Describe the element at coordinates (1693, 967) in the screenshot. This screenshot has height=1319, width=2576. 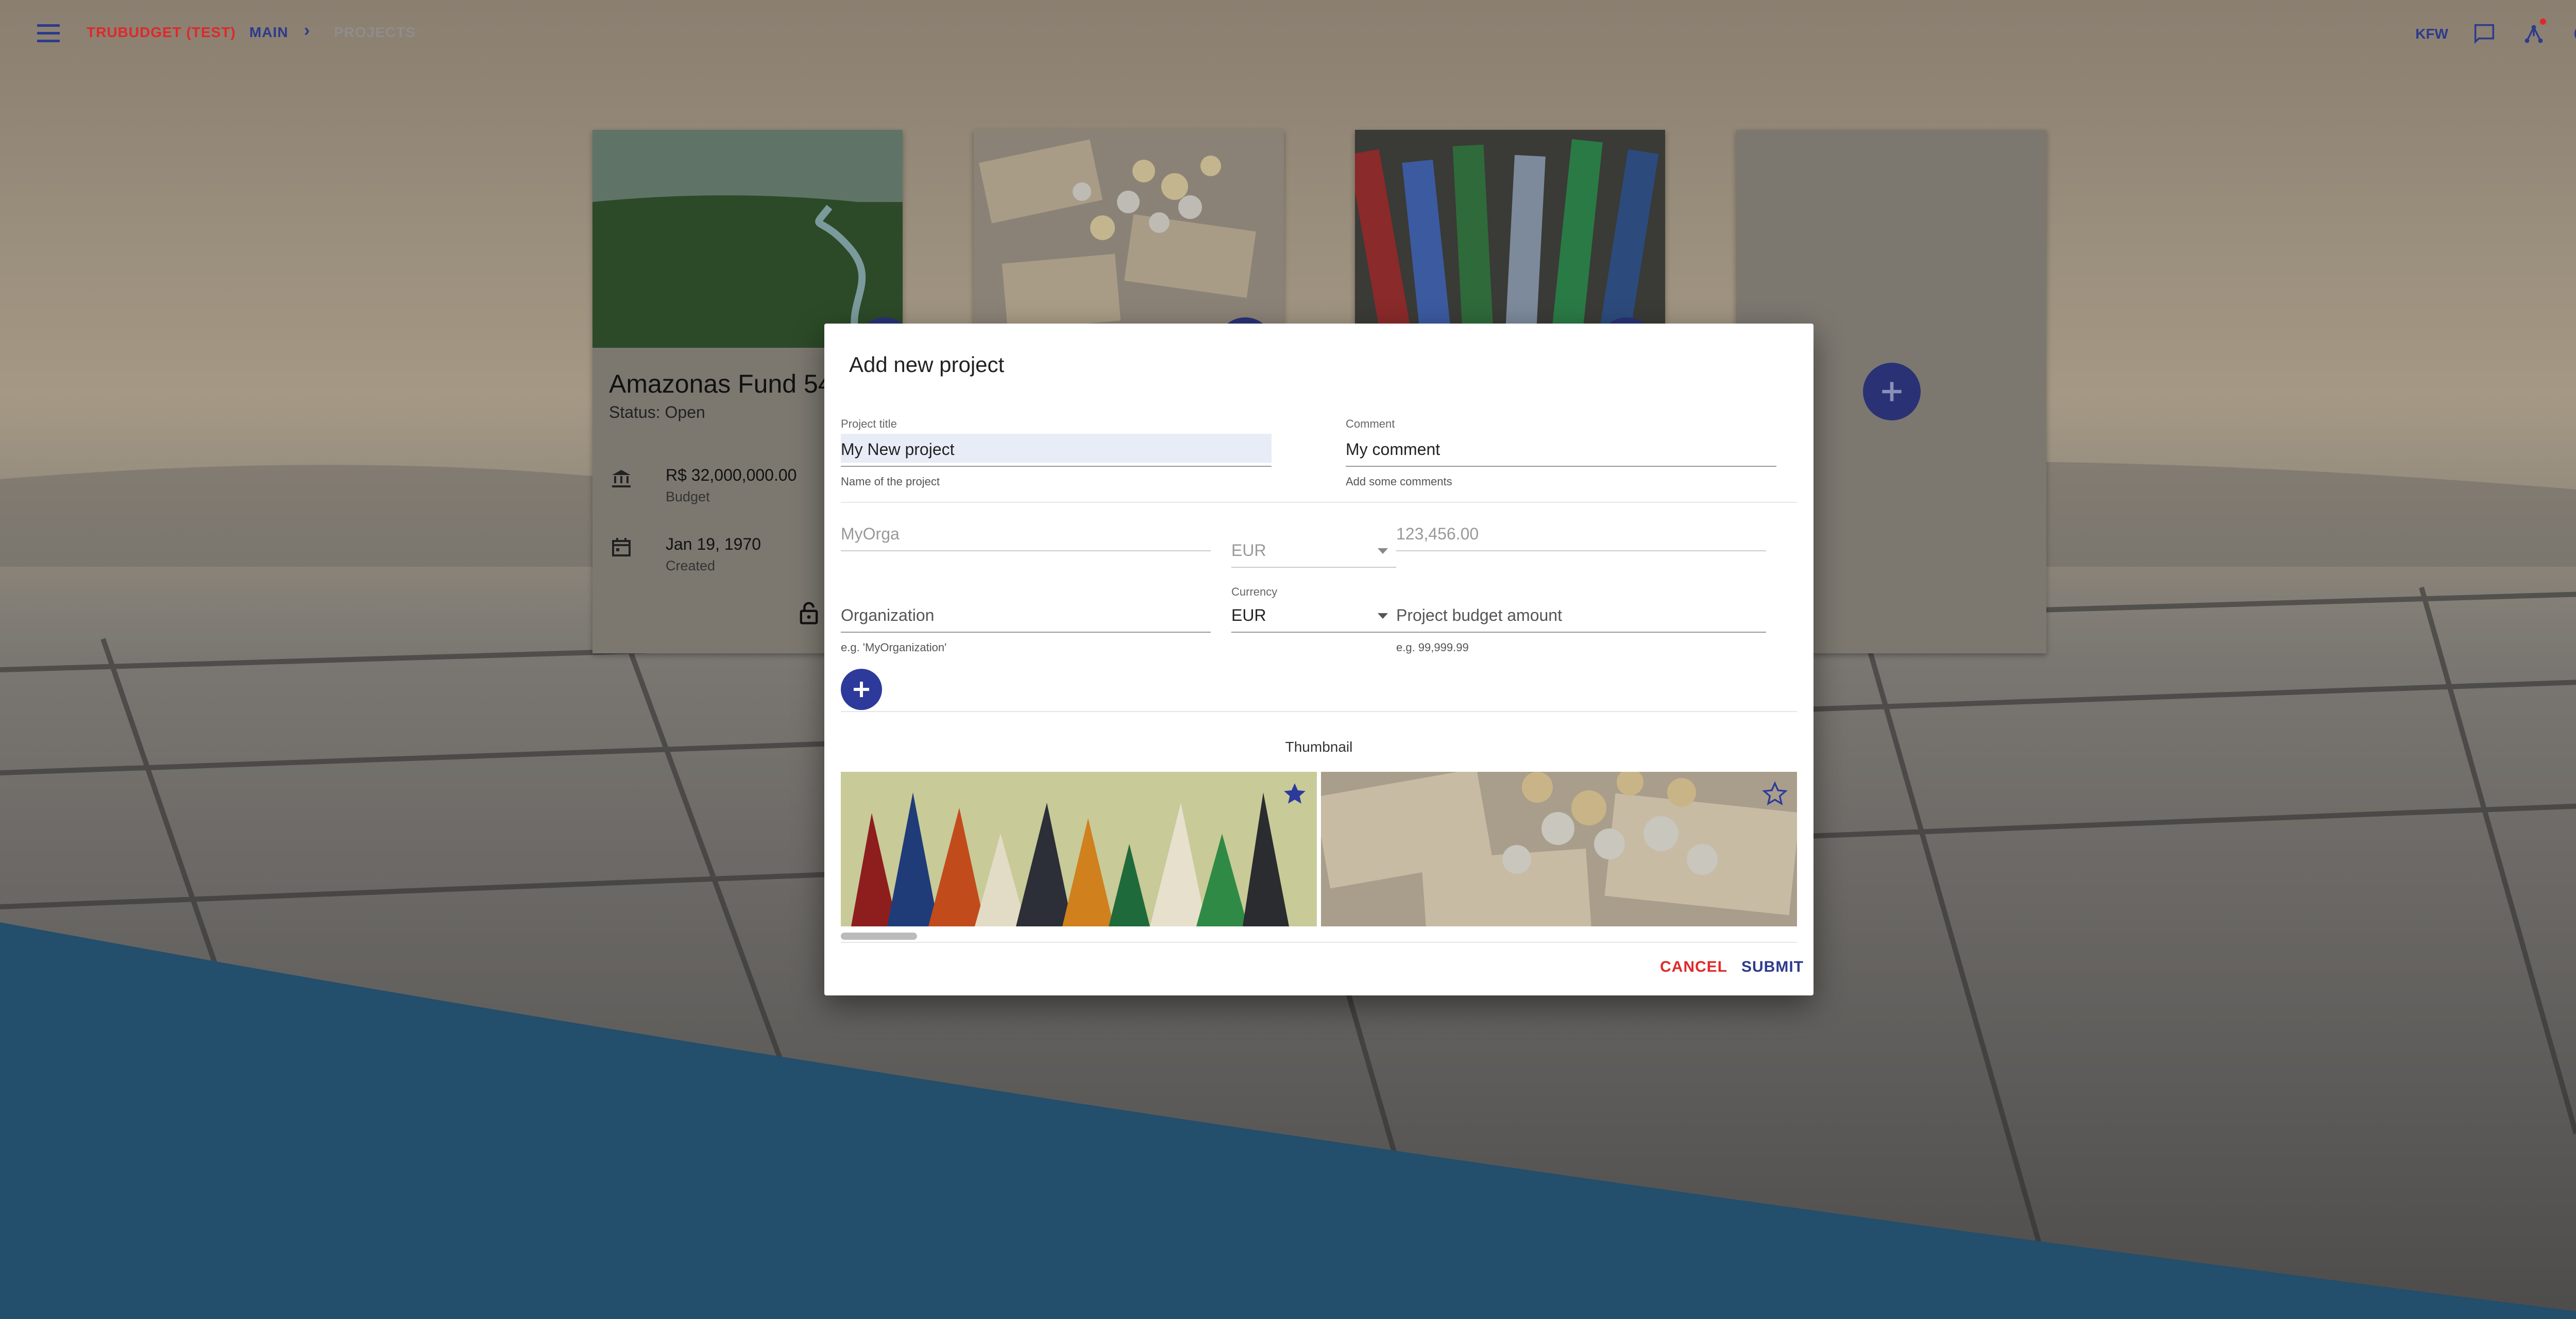
I see `cancel-button: CANCEL` at that location.